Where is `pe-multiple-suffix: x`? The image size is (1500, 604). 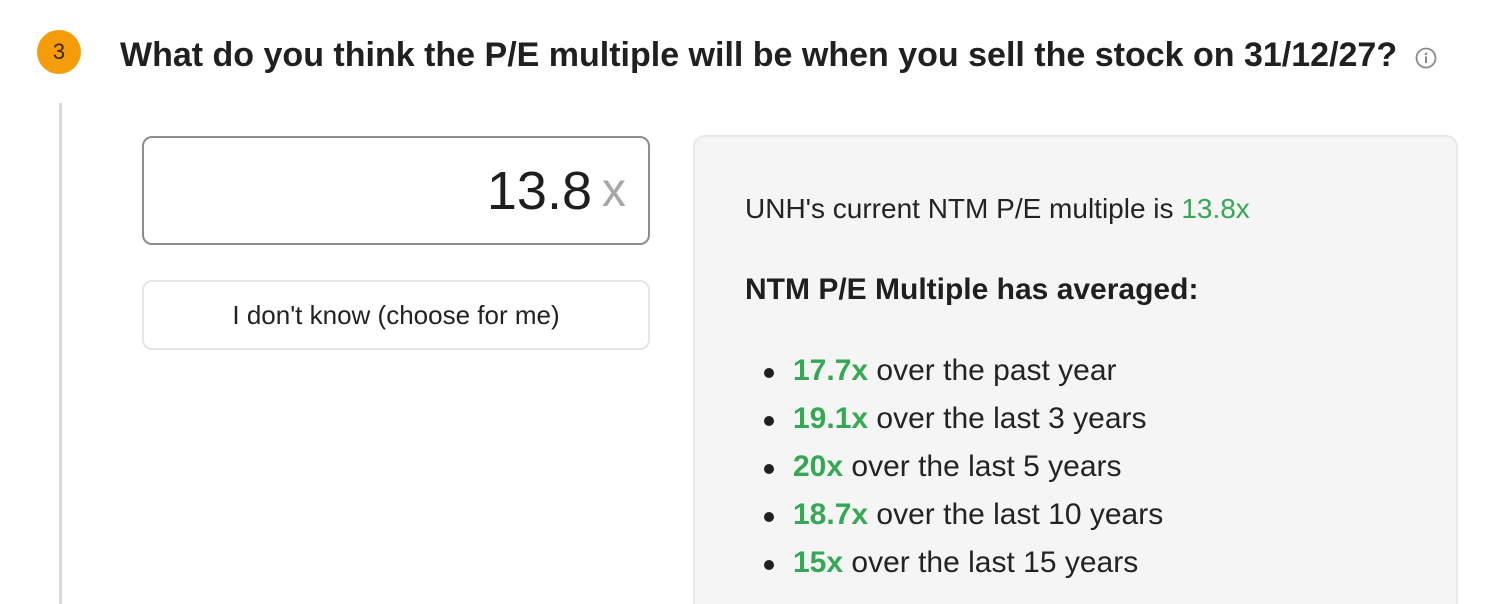 pe-multiple-suffix: x is located at coordinates (614, 190).